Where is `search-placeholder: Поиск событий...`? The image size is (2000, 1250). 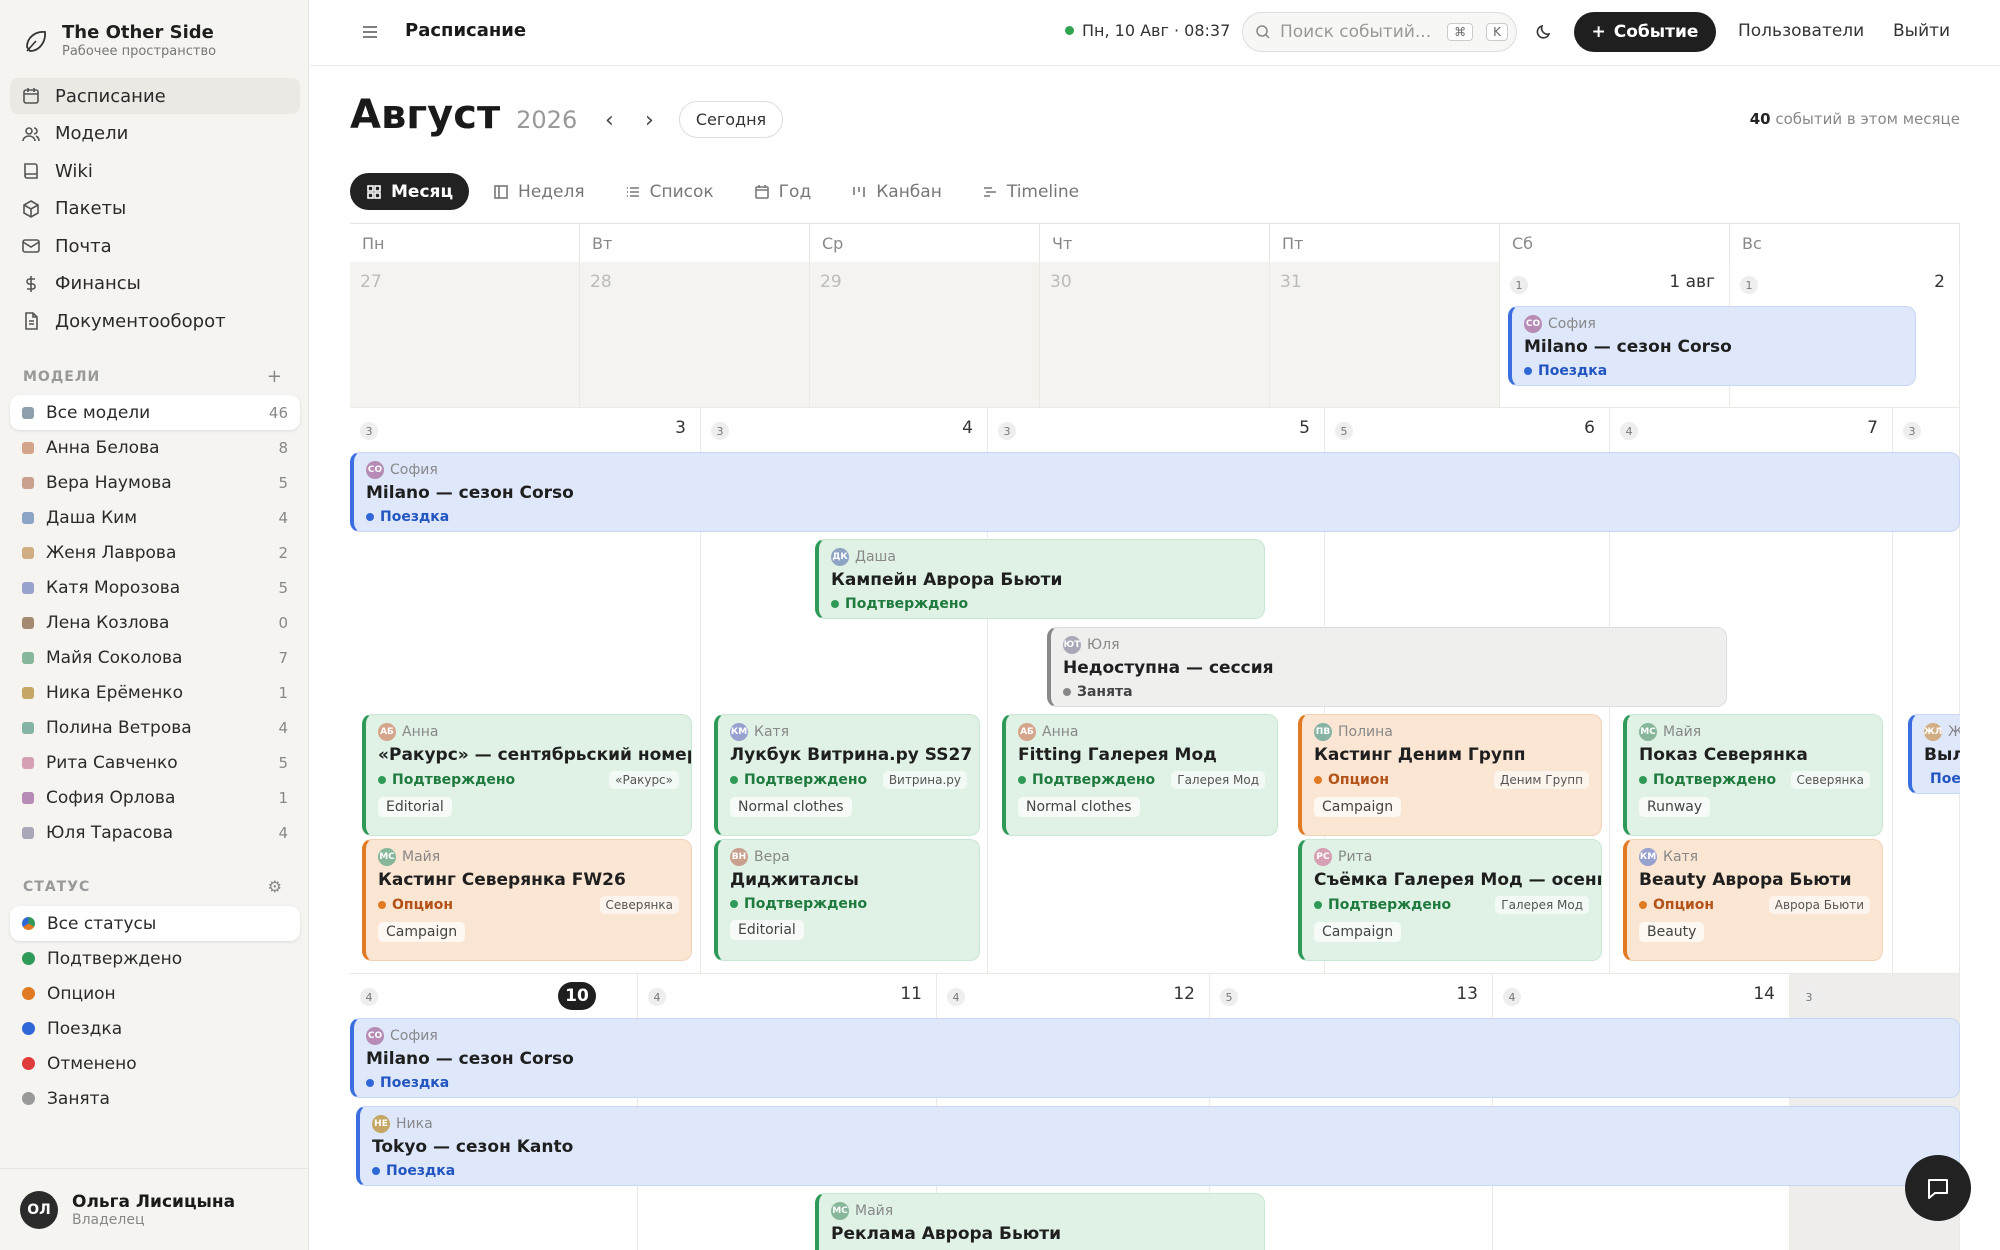 search-placeholder: Поиск событий... is located at coordinates (1356, 32).